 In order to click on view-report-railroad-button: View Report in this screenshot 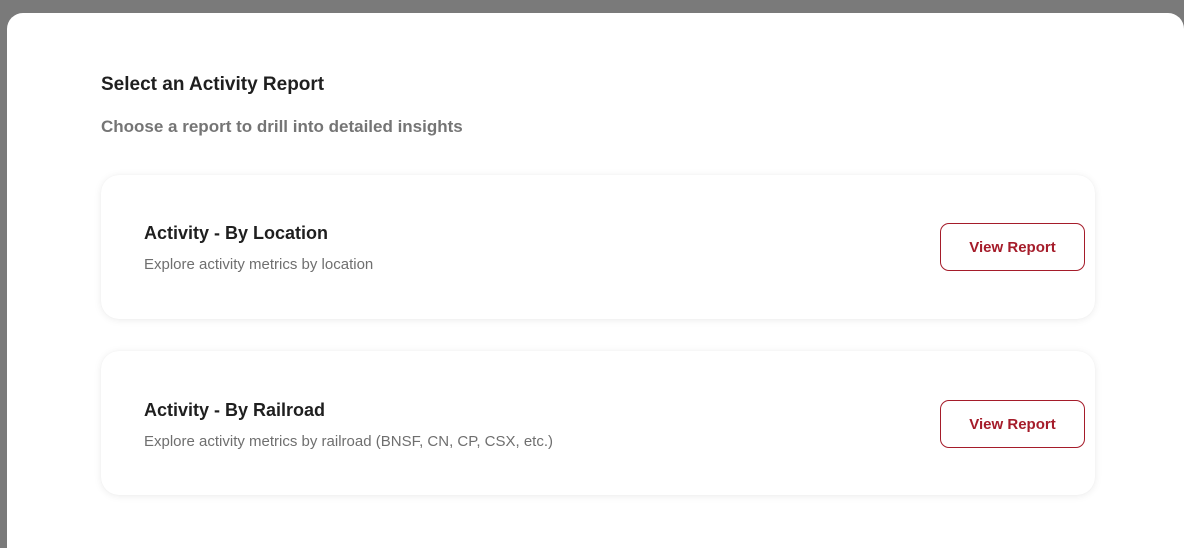, I will do `click(1012, 424)`.